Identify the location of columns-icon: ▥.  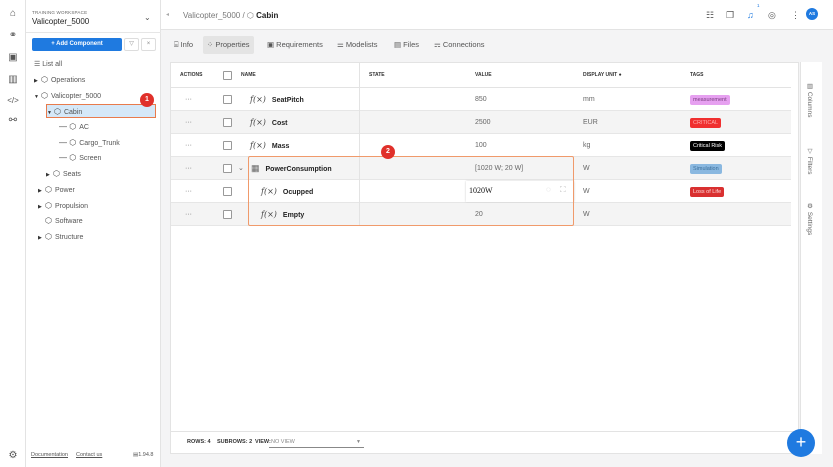
(809, 87).